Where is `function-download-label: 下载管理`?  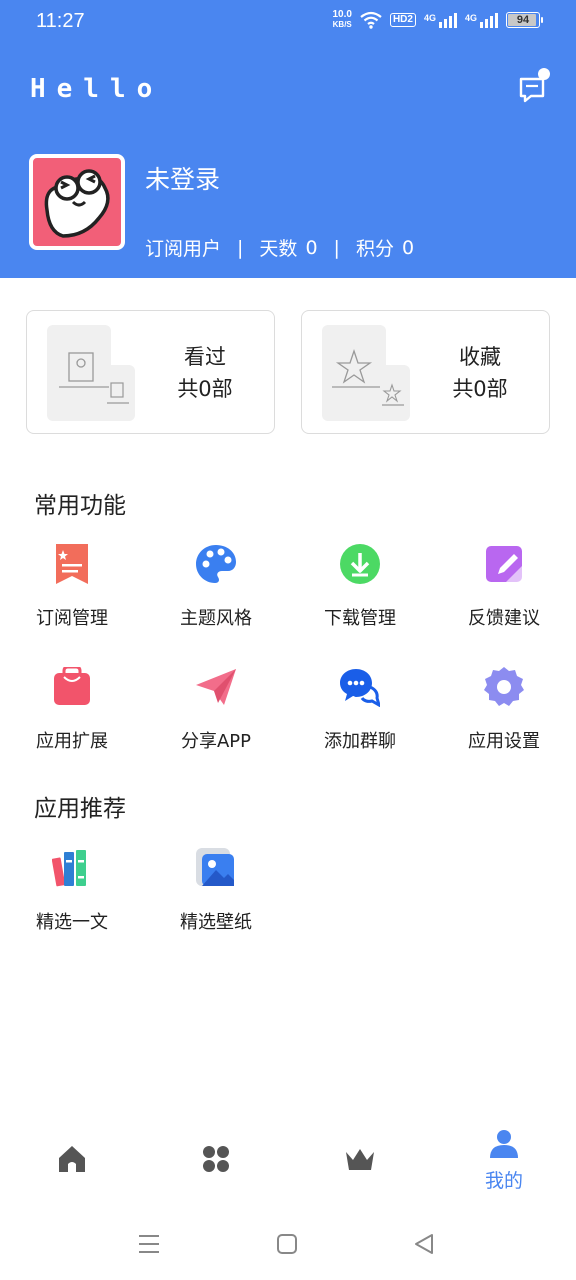 function-download-label: 下载管理 is located at coordinates (360, 618).